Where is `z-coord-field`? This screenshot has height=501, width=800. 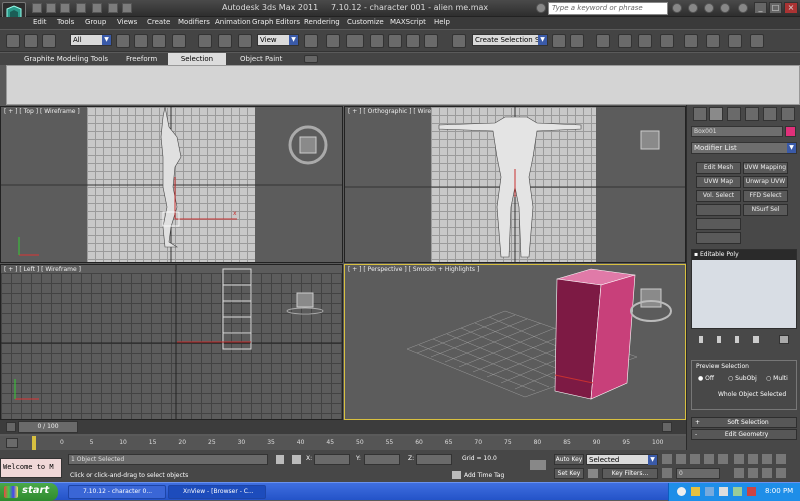
z-coord-field is located at coordinates (434, 459).